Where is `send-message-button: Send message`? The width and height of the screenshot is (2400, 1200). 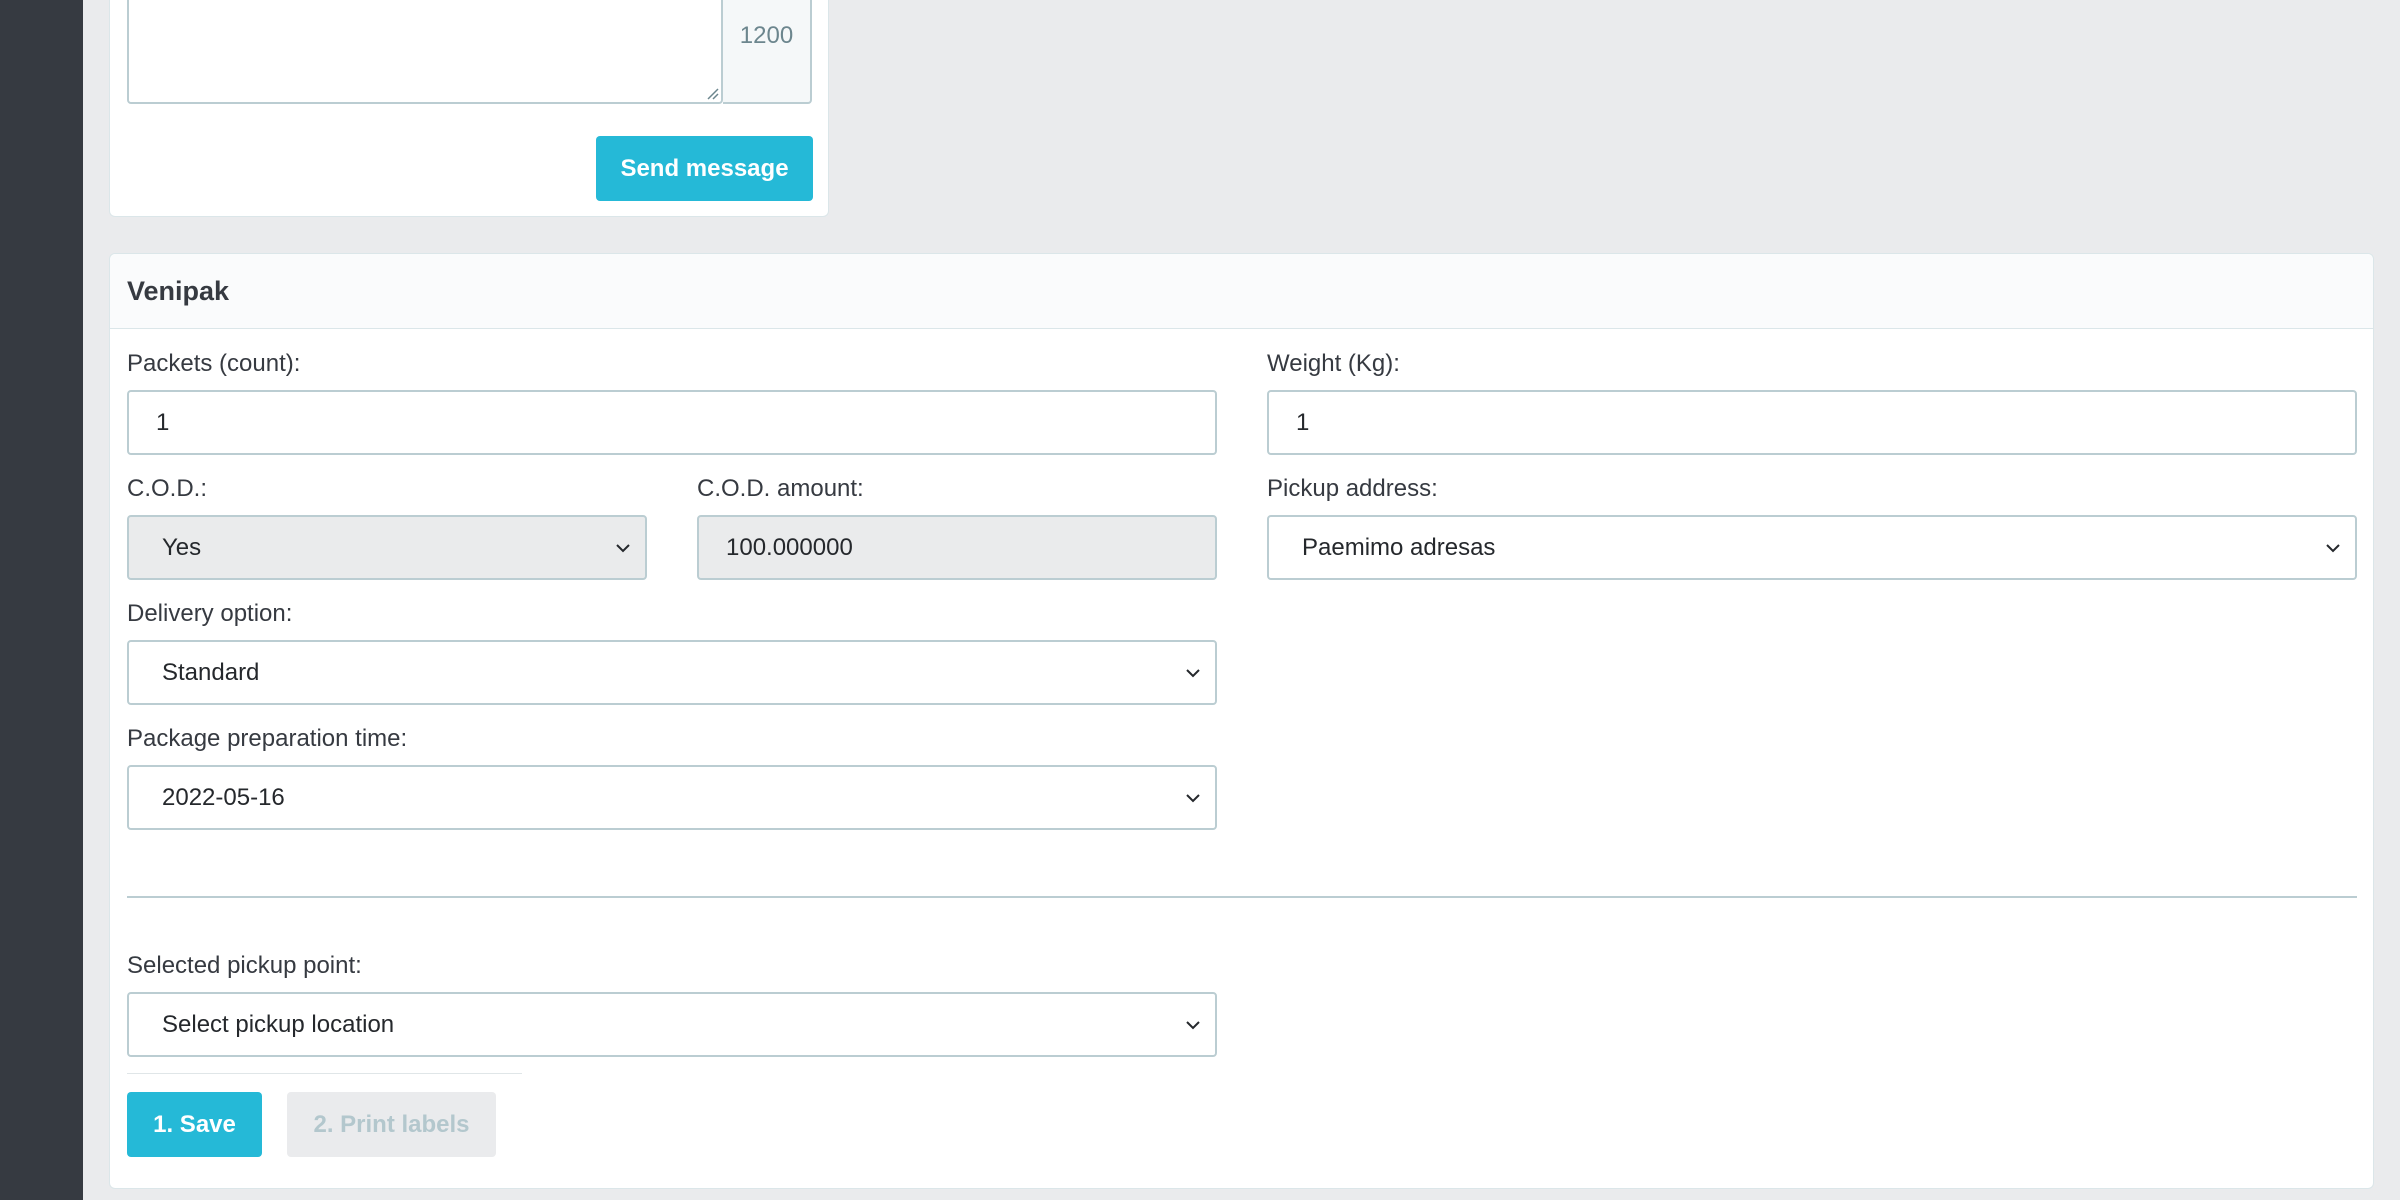
send-message-button: Send message is located at coordinates (704, 168).